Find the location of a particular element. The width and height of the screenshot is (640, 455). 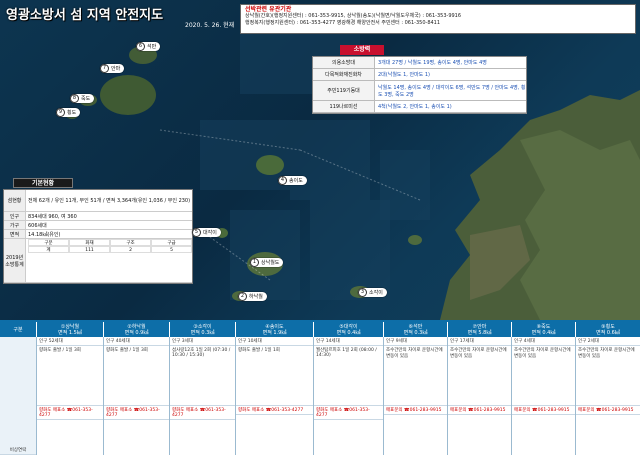

header-col: ②하낙월 면적 0.9㎢ is located at coordinates (137, 329).